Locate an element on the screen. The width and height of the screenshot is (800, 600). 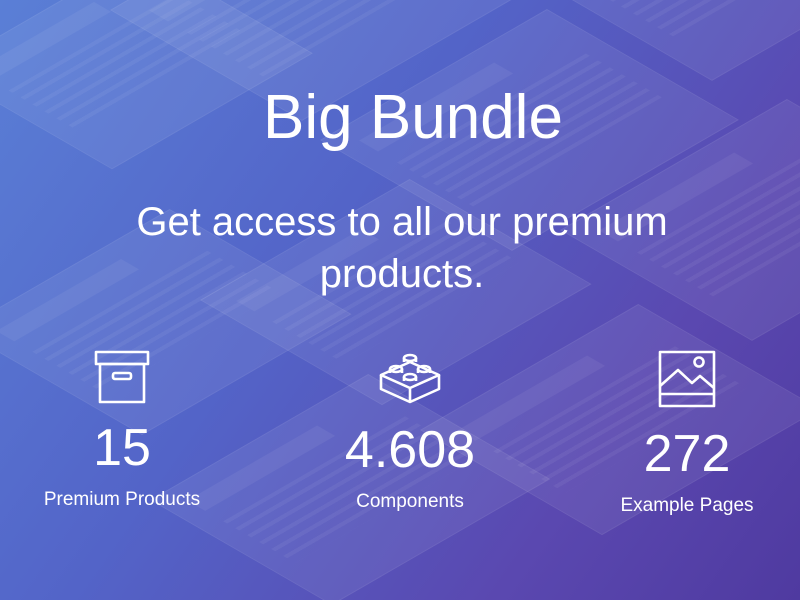
stat-label: Premium Products is located at coordinates (122, 499).